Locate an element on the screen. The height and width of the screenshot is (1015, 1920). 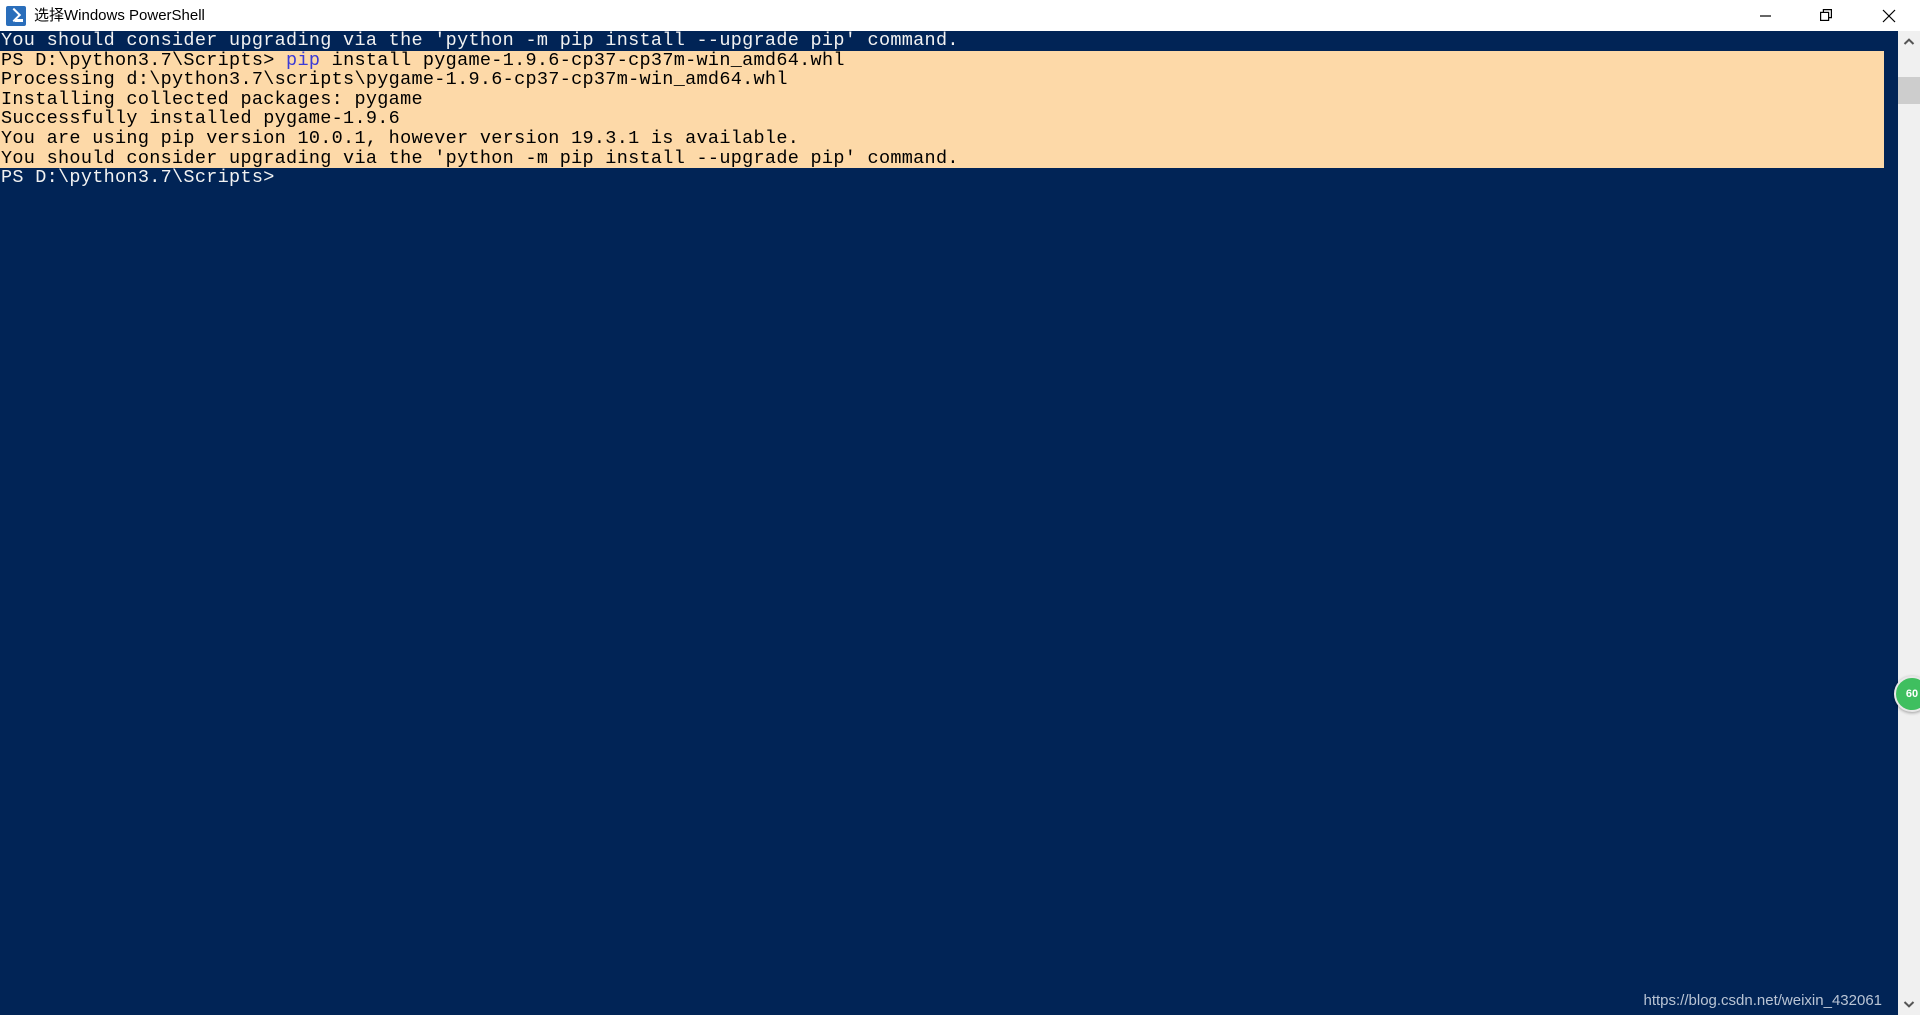
console-token-text: Installing collected packages: pygame is located at coordinates (212, 99).